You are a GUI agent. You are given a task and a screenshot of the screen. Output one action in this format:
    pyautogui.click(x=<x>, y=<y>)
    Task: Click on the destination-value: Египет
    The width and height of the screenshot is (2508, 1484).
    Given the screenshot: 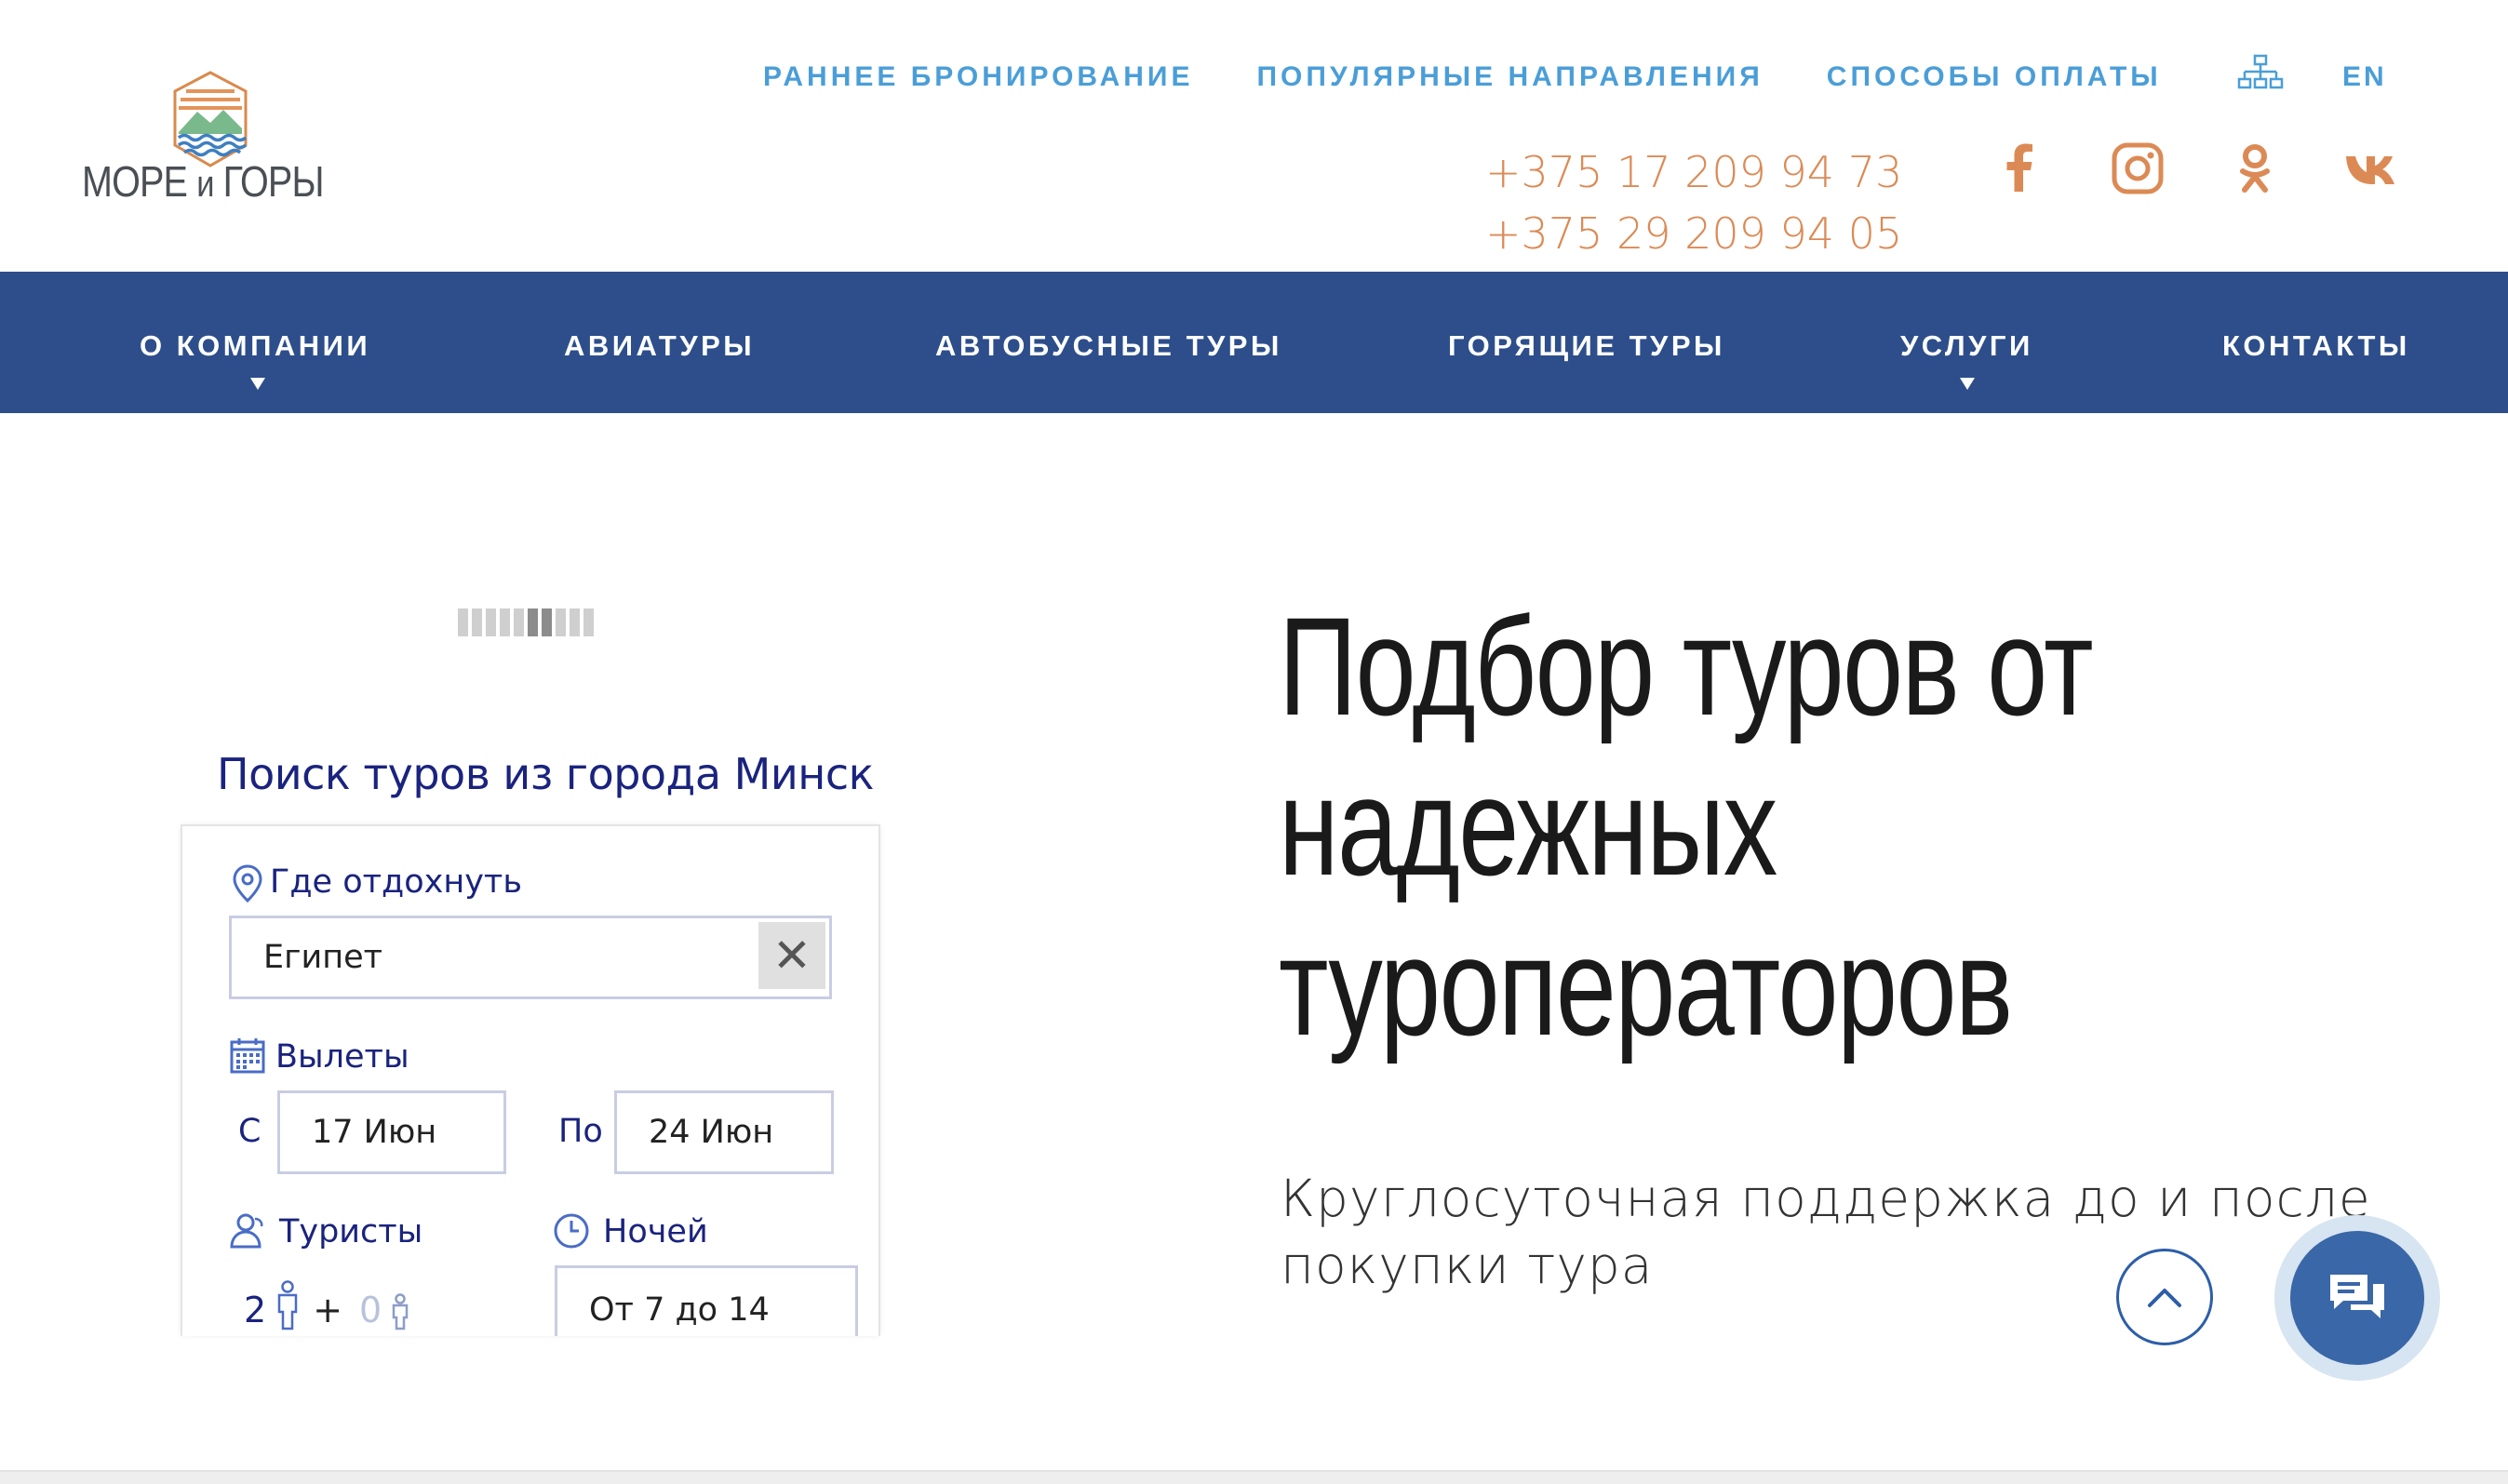 What is the action you would take?
    pyautogui.click(x=323, y=957)
    